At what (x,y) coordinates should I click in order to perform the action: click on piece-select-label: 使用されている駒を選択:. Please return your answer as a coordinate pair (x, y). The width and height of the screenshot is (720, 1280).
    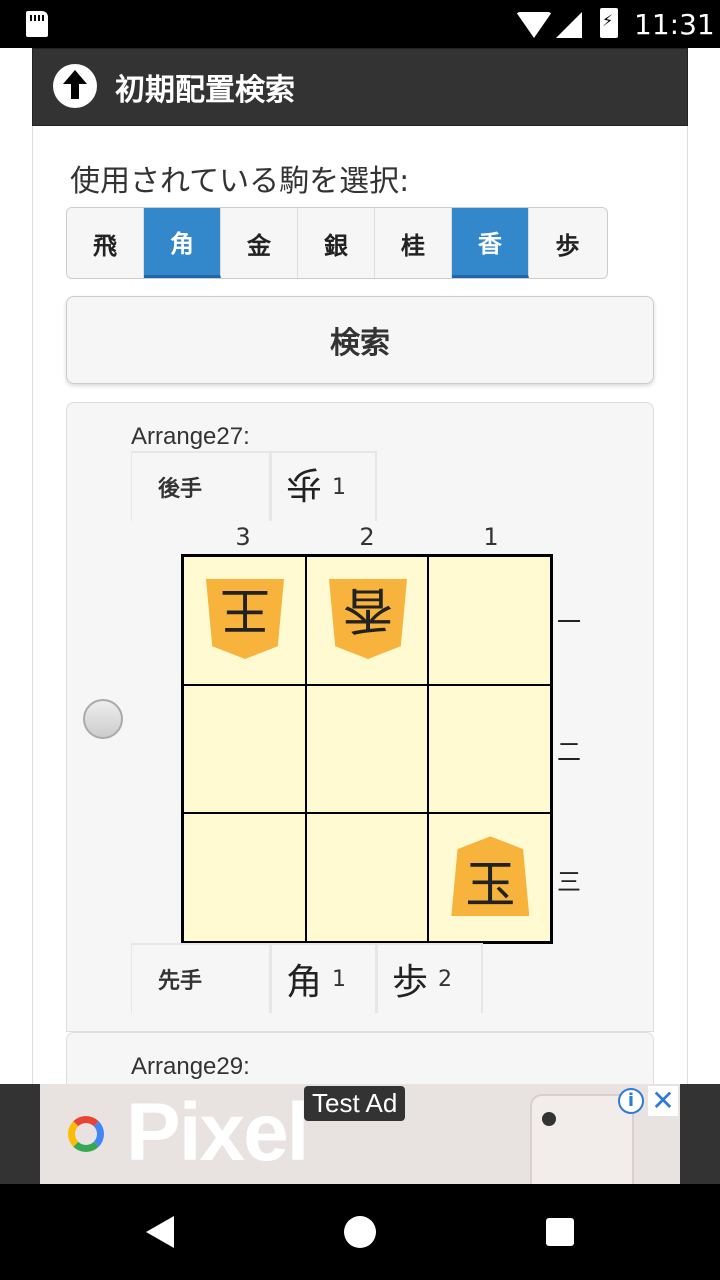
    Looking at the image, I should click on (240, 181).